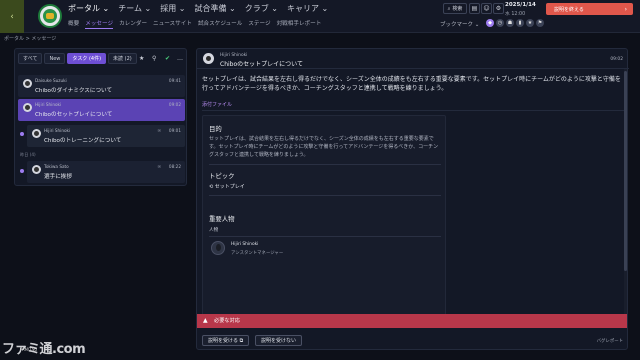  I want to click on bookmark-dropdown: ブックマーク ⌄, so click(459, 24).